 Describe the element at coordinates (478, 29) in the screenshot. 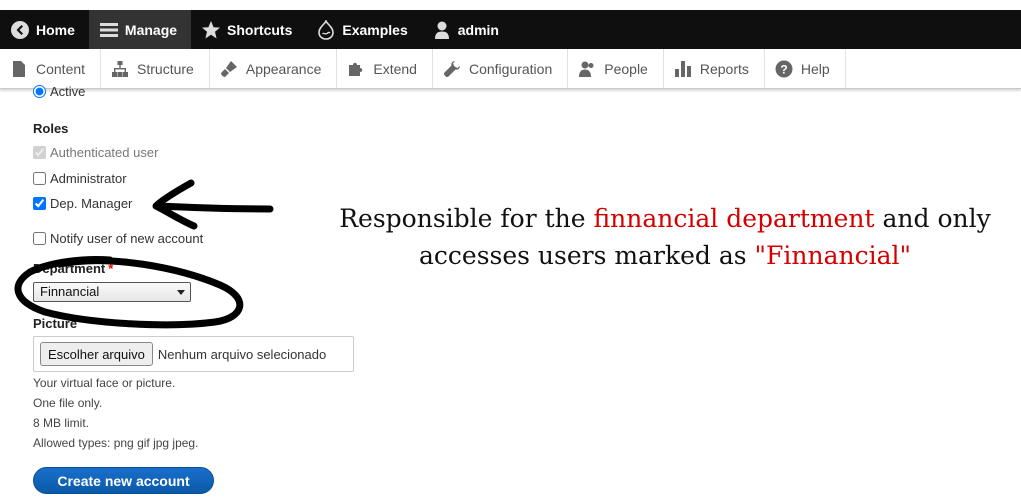

I see `toolbar-admin-label: admin` at that location.